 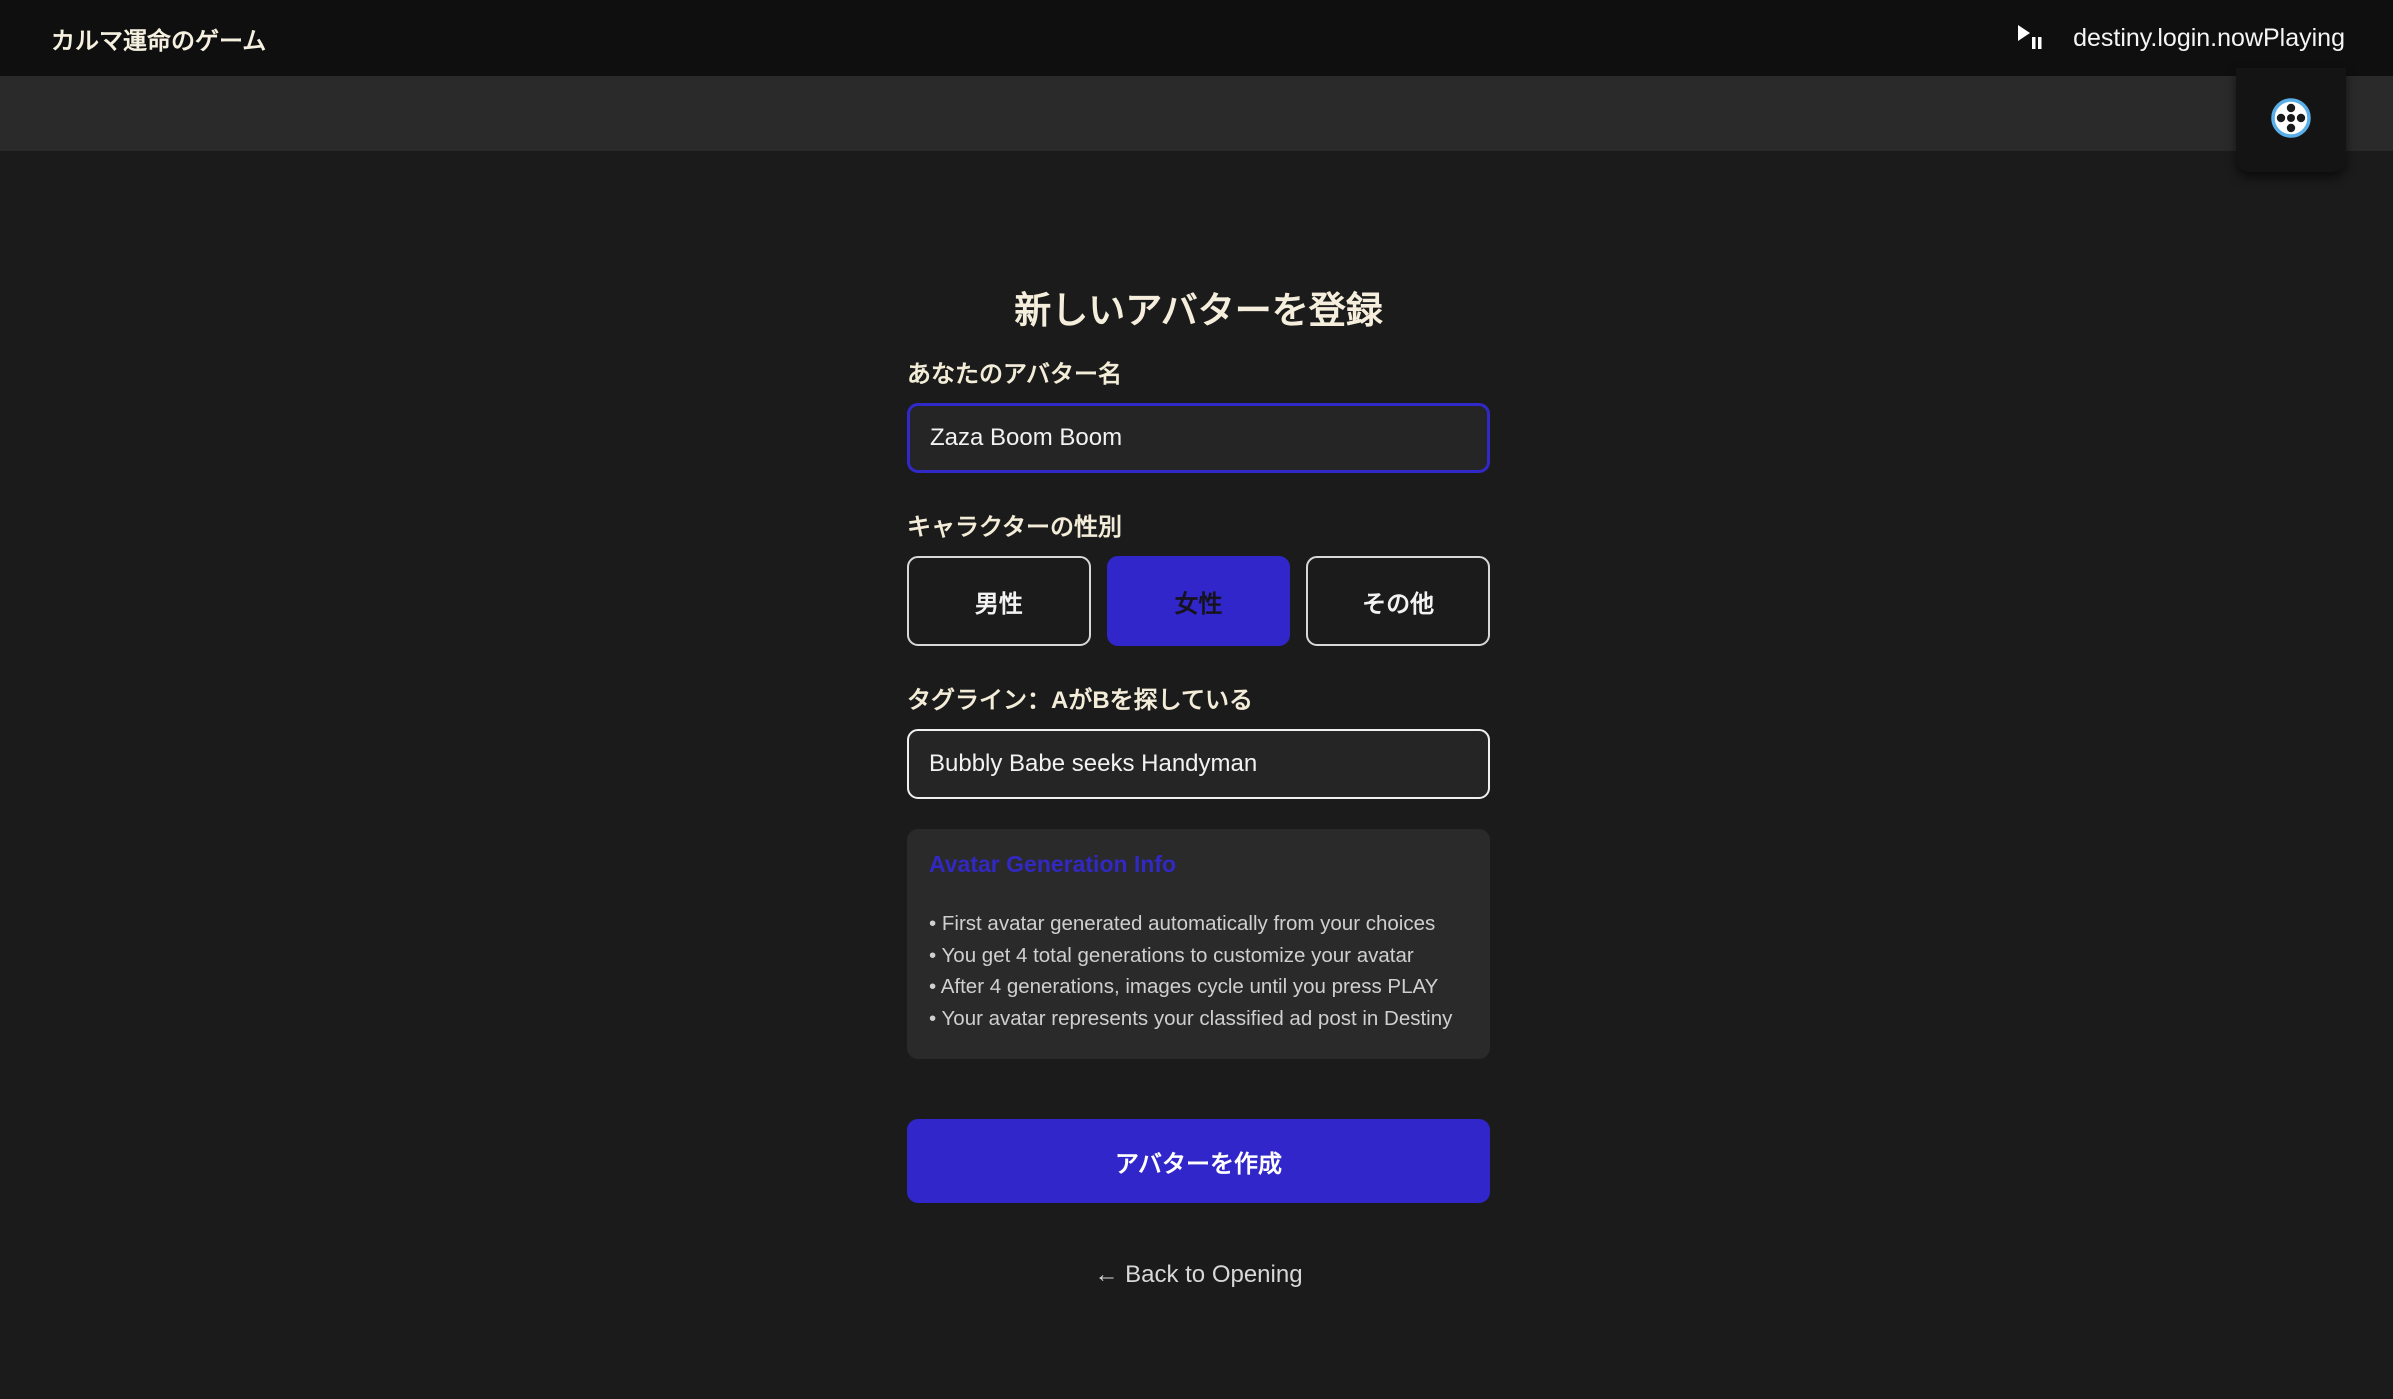 I want to click on tagline-label: タグライン：AがBを探している, so click(x=1080, y=700).